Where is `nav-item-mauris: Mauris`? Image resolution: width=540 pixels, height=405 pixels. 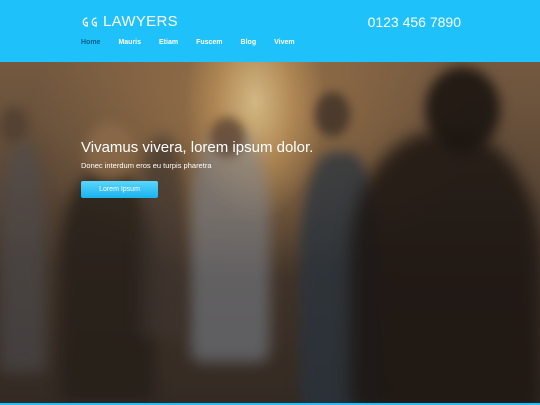 nav-item-mauris: Mauris is located at coordinates (129, 43).